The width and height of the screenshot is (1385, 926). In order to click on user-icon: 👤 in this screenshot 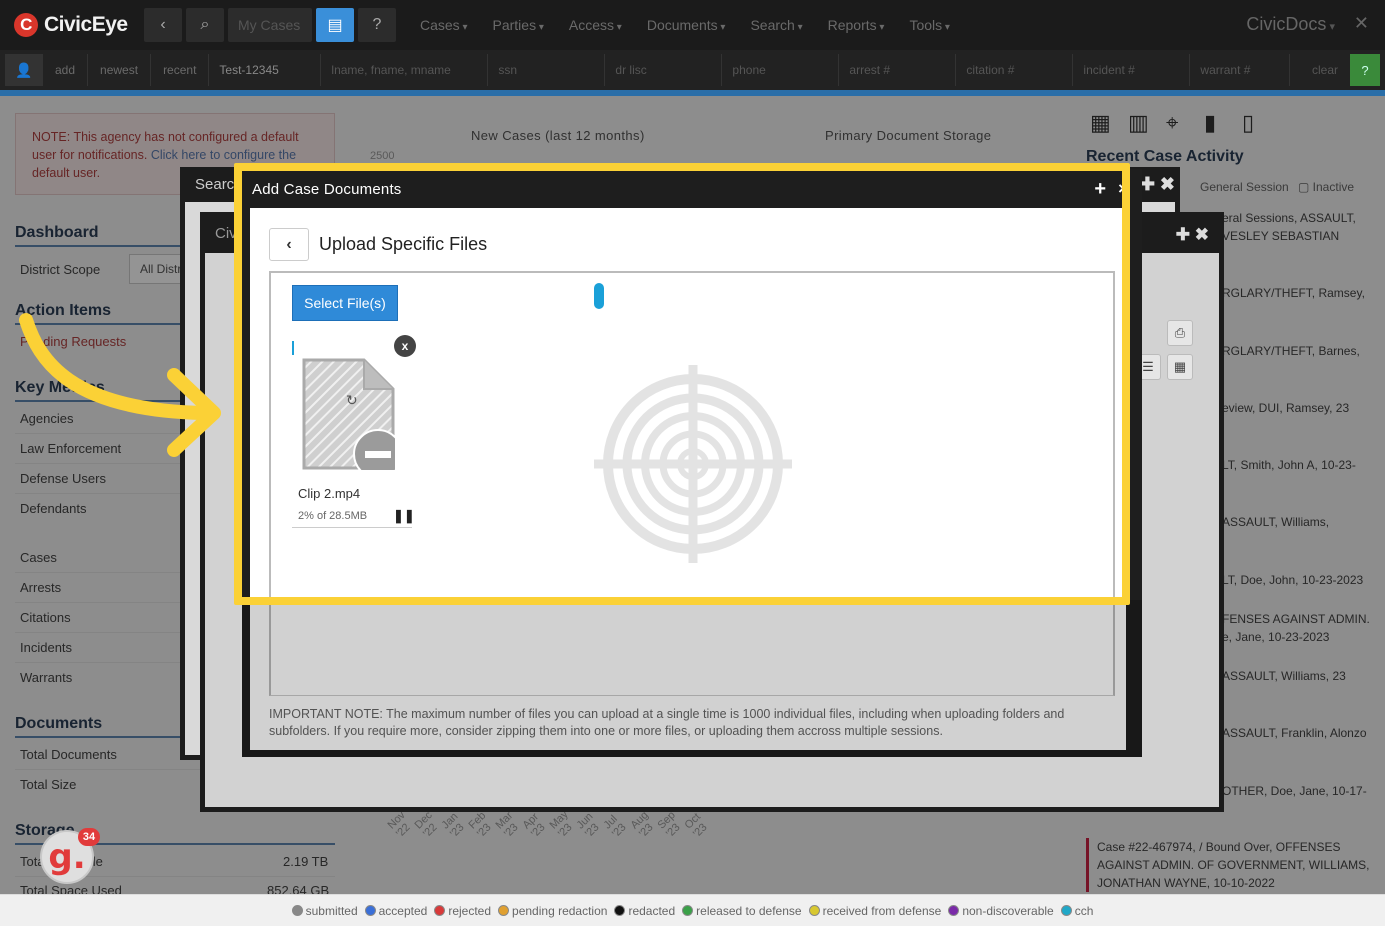, I will do `click(24, 70)`.